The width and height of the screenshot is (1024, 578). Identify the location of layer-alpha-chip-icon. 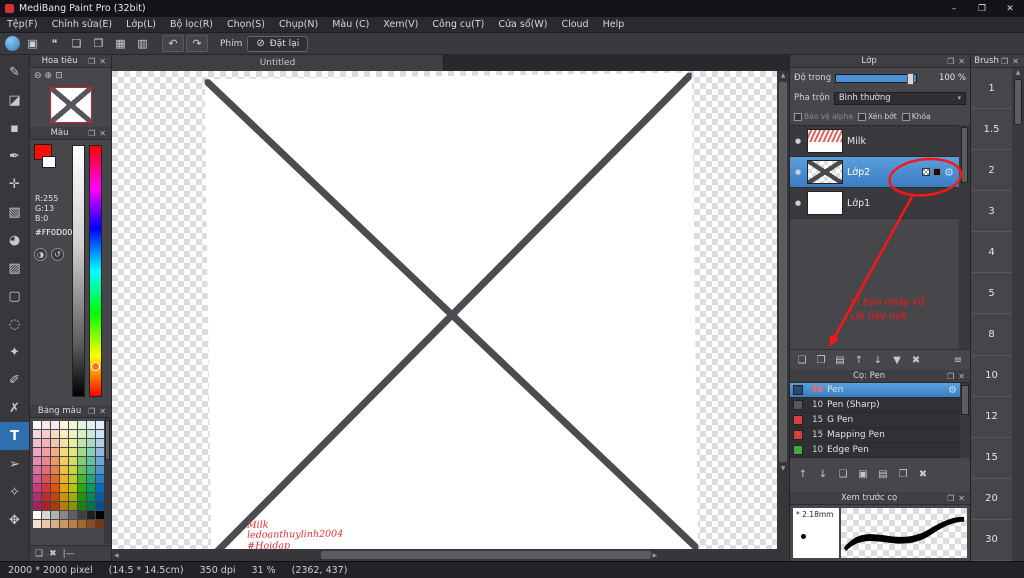
(926, 172).